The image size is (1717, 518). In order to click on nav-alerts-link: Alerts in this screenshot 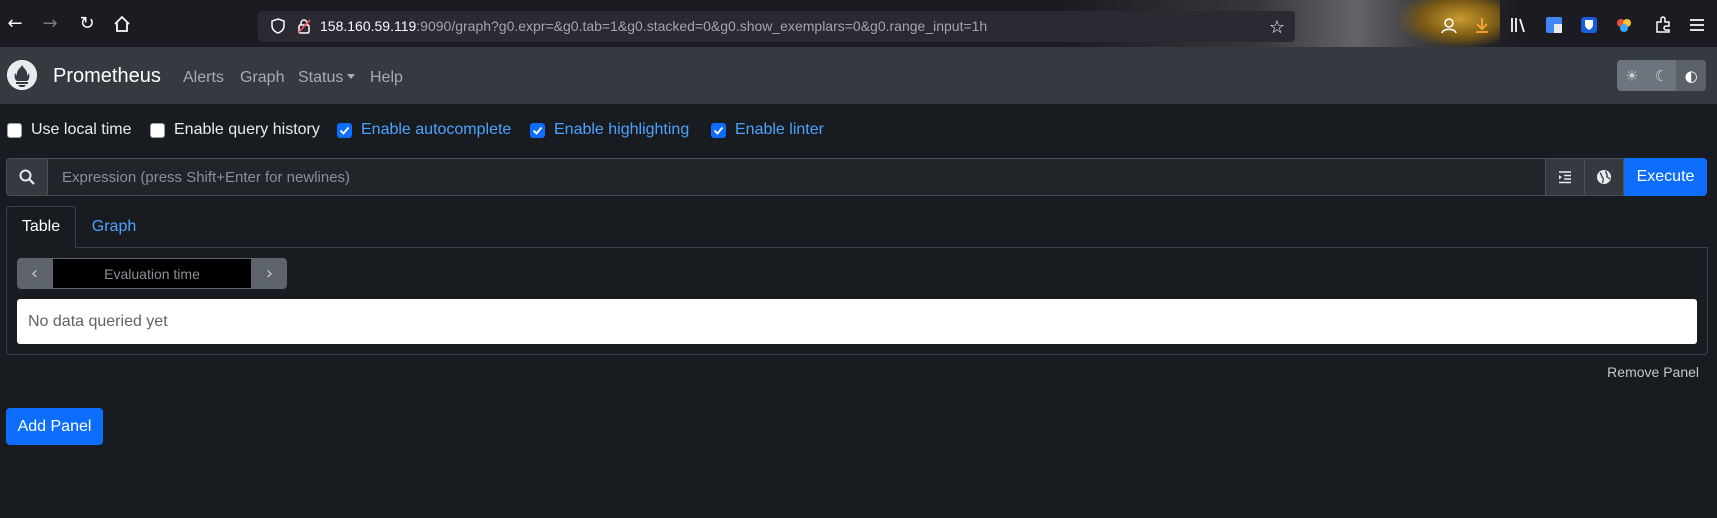, I will do `click(203, 78)`.